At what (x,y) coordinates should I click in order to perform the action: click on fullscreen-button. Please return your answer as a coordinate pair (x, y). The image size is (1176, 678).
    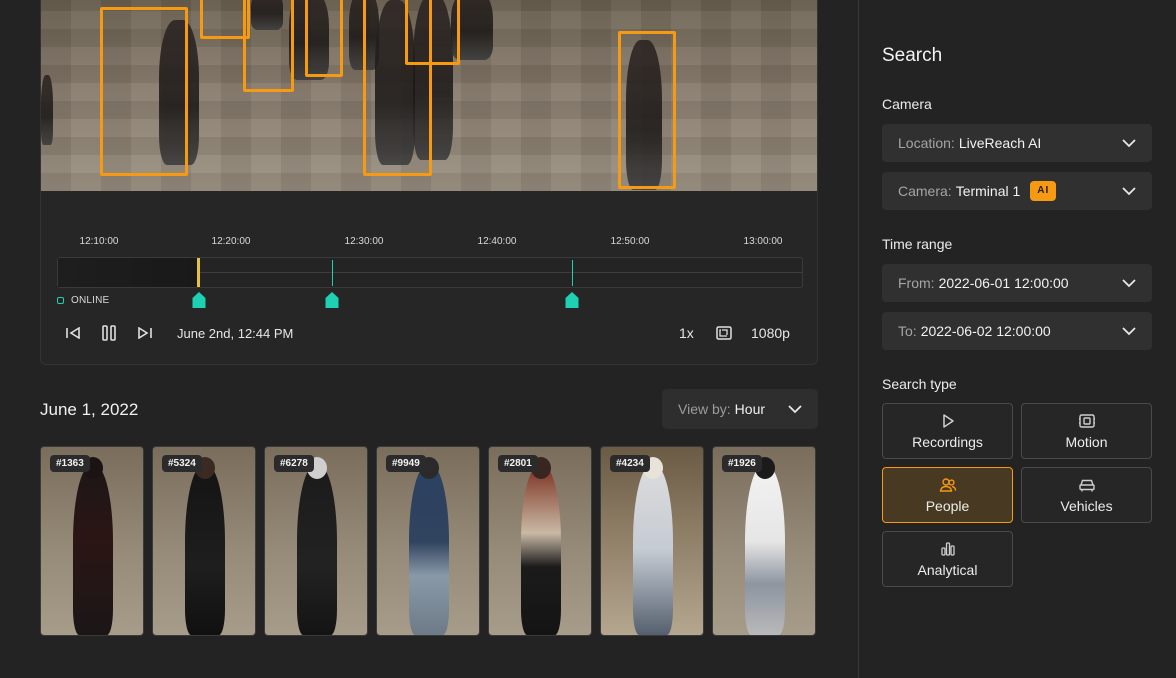
    Looking at the image, I should click on (724, 333).